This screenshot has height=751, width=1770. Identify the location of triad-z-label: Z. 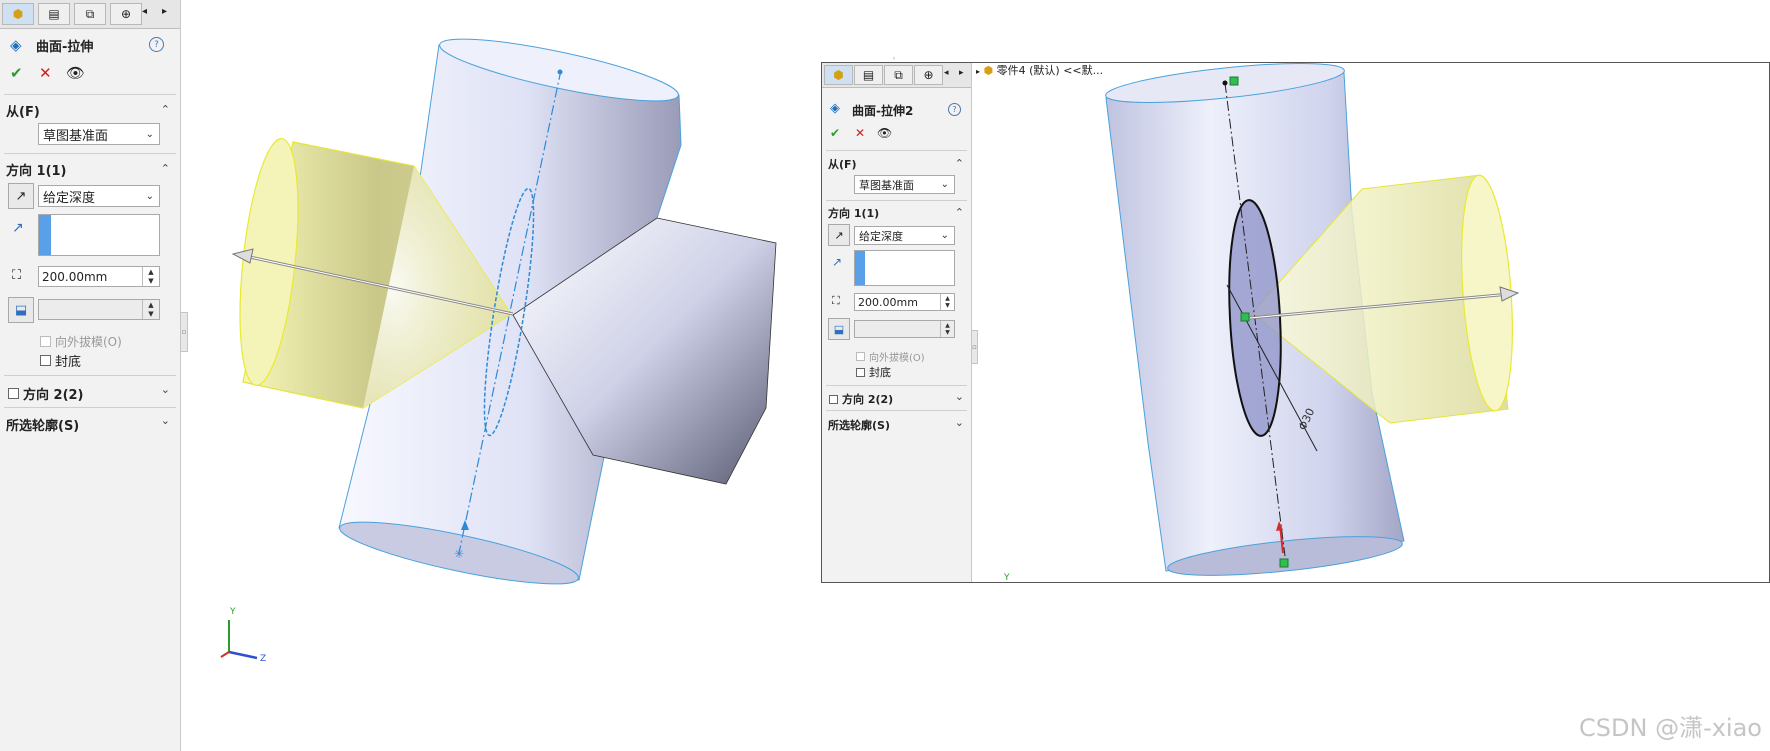
(263, 659).